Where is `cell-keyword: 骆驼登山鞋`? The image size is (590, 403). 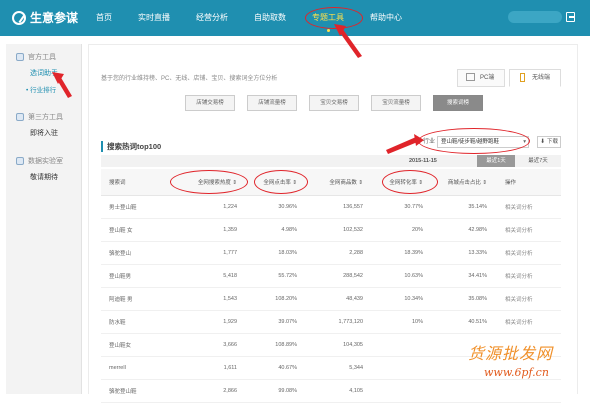 cell-keyword: 骆驼登山鞋 is located at coordinates (141, 391).